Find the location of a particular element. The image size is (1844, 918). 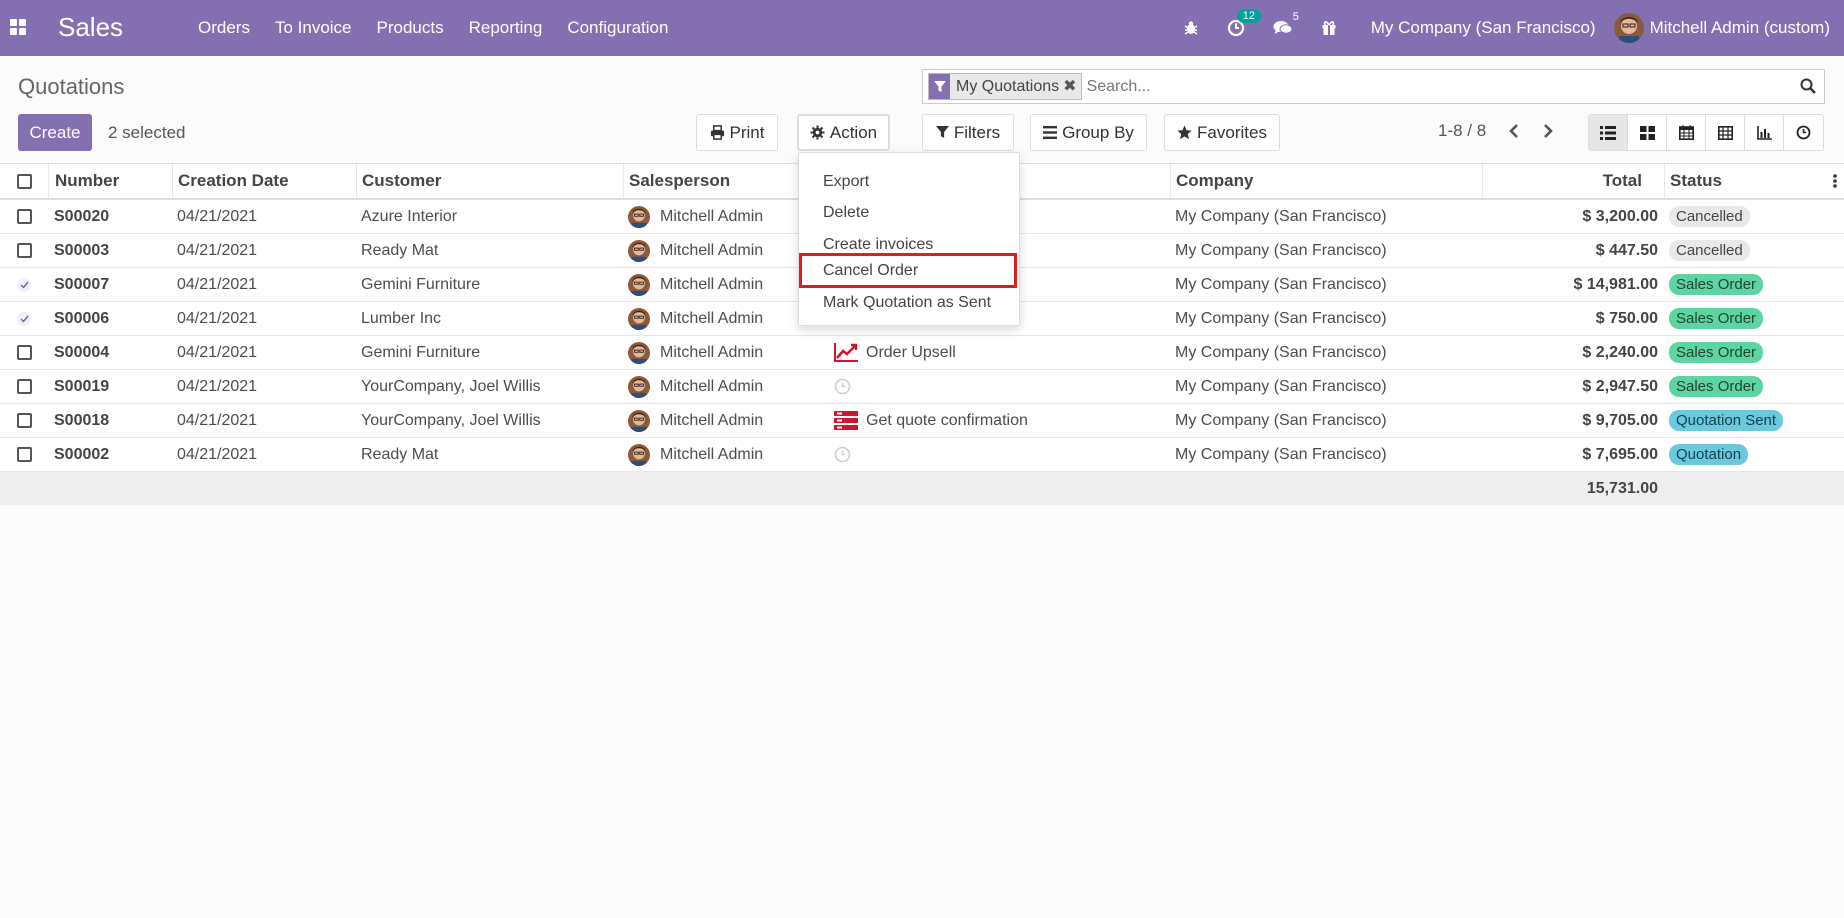

favorites-button: Favorites is located at coordinates (1222, 132).